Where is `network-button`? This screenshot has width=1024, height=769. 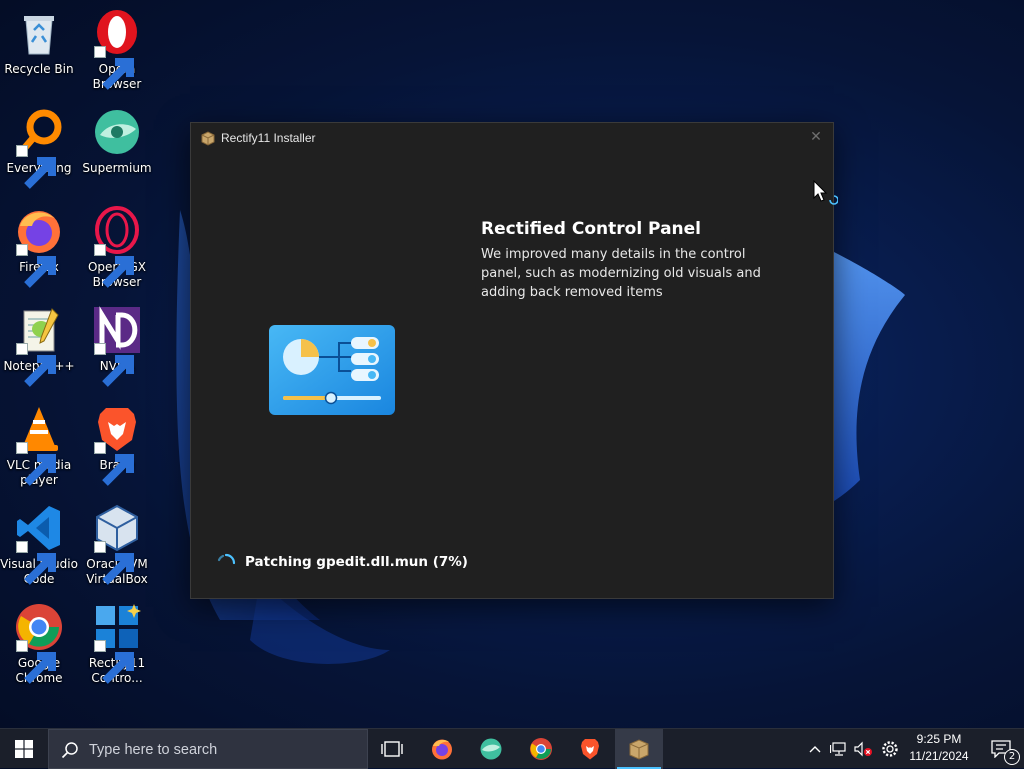
network-button is located at coordinates (839, 749).